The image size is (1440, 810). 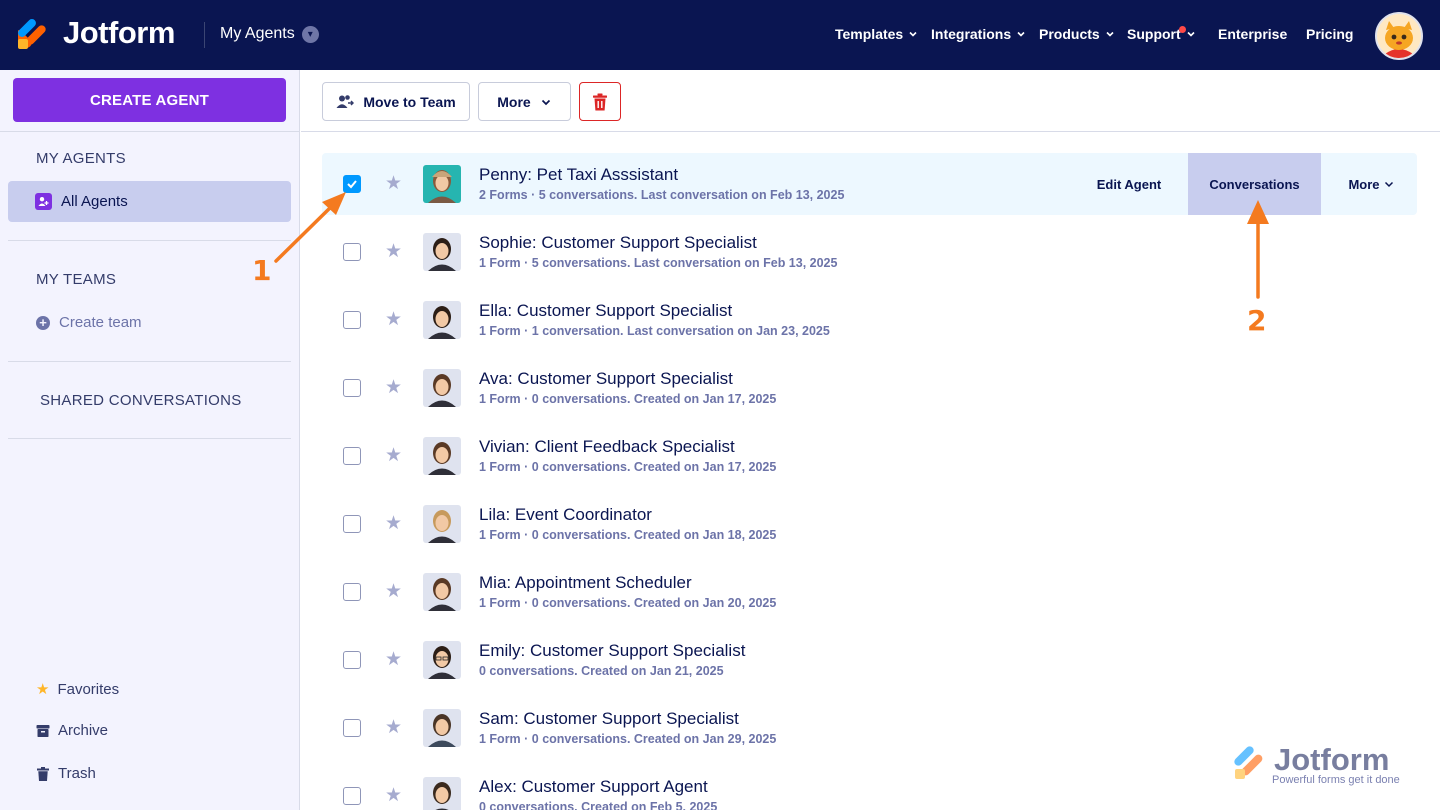 I want to click on sidebar-item-favorites: ★ Favorites, so click(x=78, y=689).